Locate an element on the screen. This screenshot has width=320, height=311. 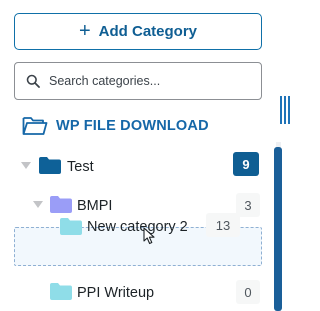
tree-item-label: New category 2 is located at coordinates (137, 227).